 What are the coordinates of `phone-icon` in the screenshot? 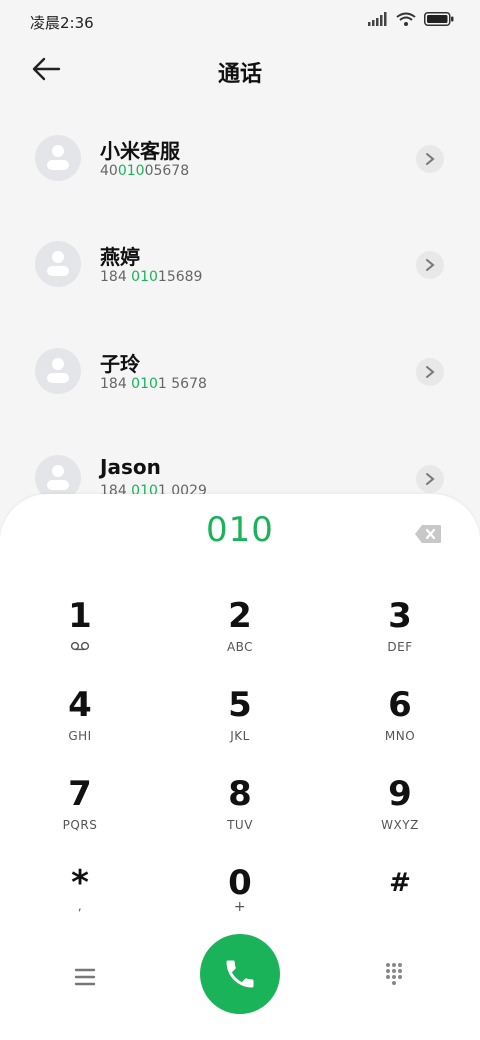 It's located at (240, 974).